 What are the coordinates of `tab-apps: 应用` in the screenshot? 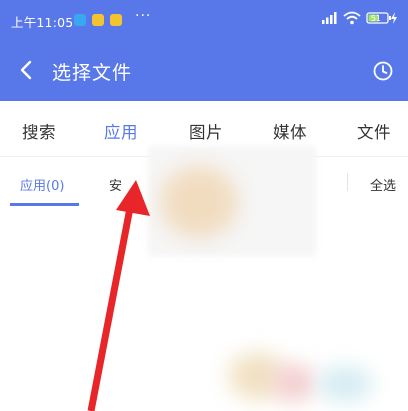 It's located at (121, 131).